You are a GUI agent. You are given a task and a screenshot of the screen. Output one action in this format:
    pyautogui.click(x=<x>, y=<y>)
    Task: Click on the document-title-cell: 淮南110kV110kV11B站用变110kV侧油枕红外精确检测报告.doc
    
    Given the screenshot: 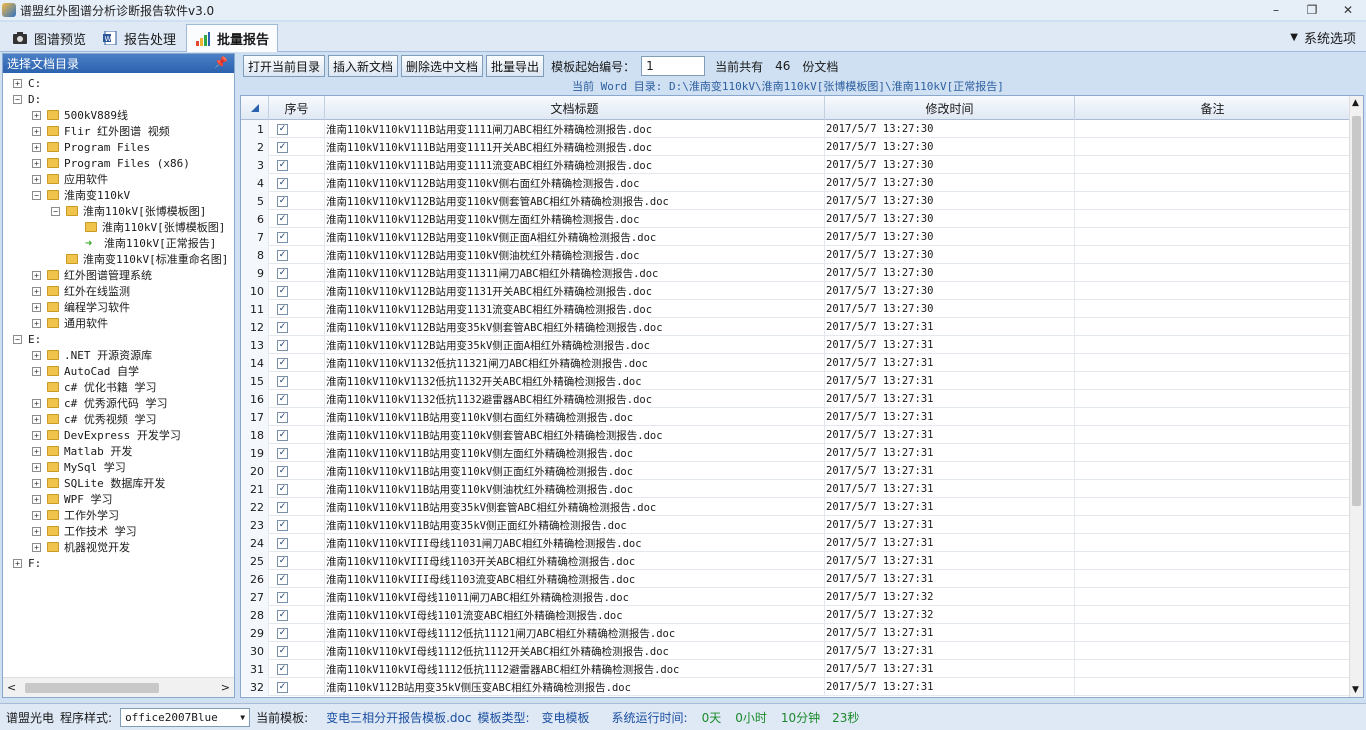 What is the action you would take?
    pyautogui.click(x=575, y=489)
    